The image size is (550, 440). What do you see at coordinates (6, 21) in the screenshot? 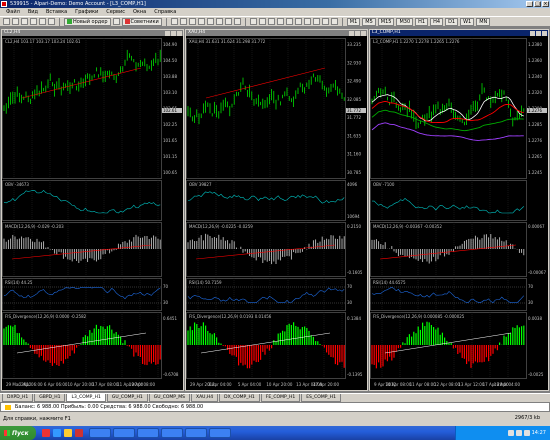
I see `new-chart-icon` at bounding box center [6, 21].